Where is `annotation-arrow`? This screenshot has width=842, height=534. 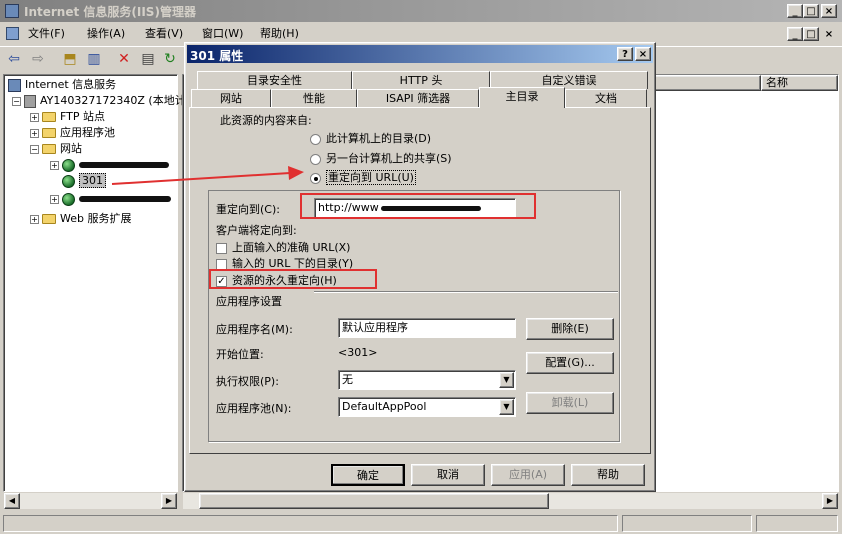 annotation-arrow is located at coordinates (207, 175).